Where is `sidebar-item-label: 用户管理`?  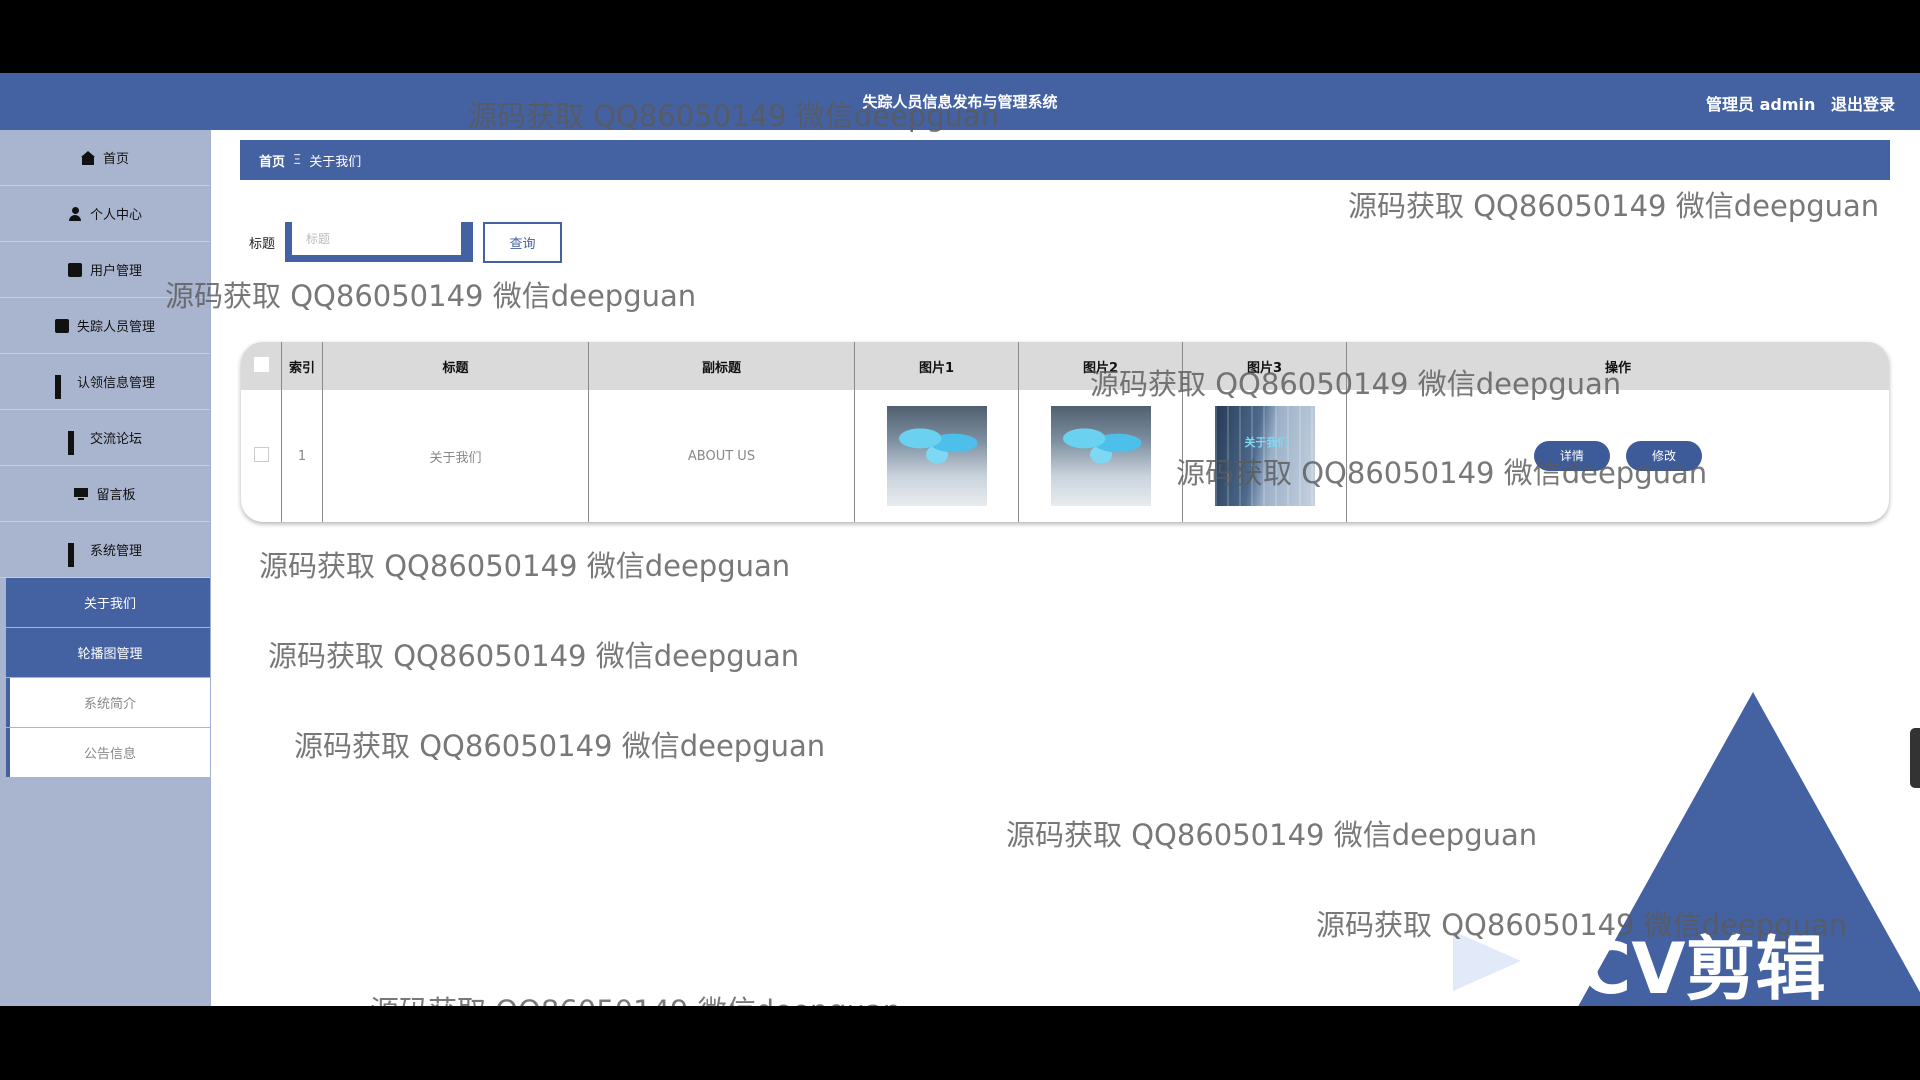 sidebar-item-label: 用户管理 is located at coordinates (115, 271).